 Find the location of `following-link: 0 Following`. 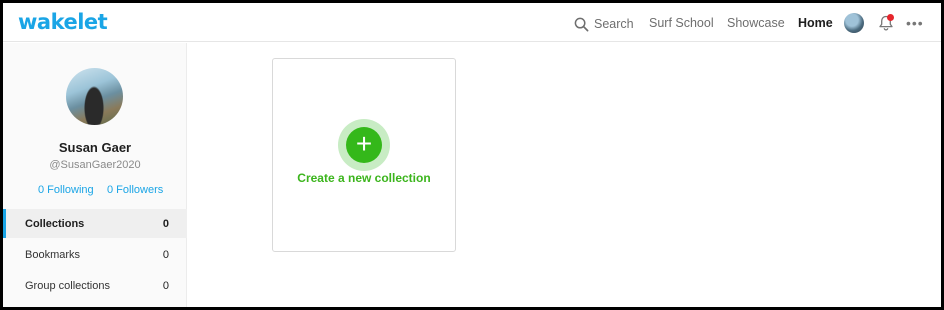

following-link: 0 Following is located at coordinates (66, 190).